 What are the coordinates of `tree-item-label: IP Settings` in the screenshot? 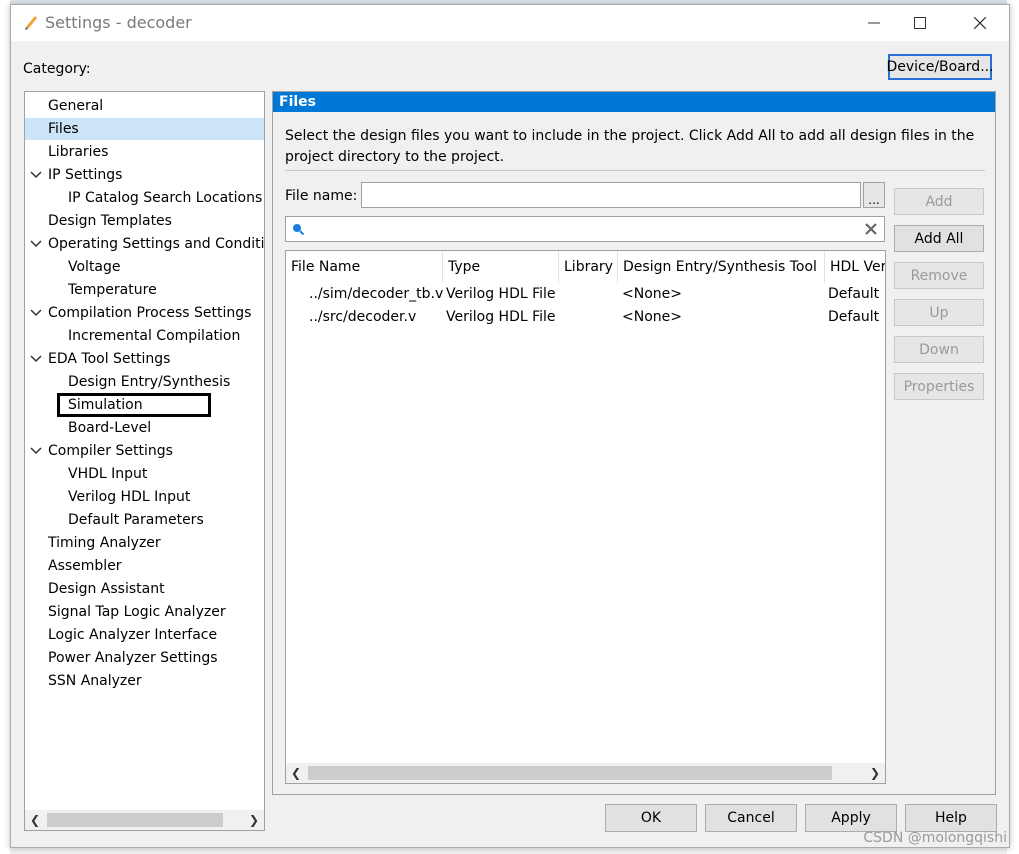 It's located at (85, 175).